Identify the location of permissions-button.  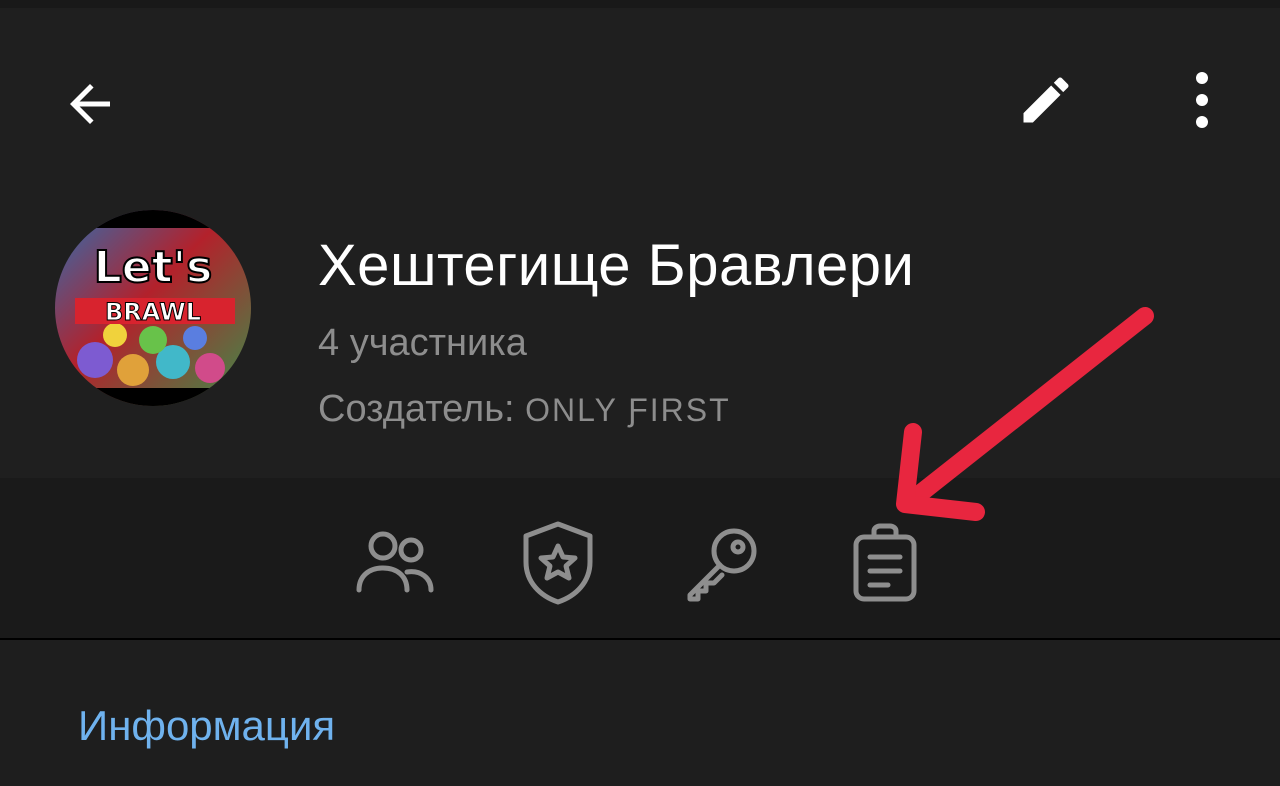
(722, 563).